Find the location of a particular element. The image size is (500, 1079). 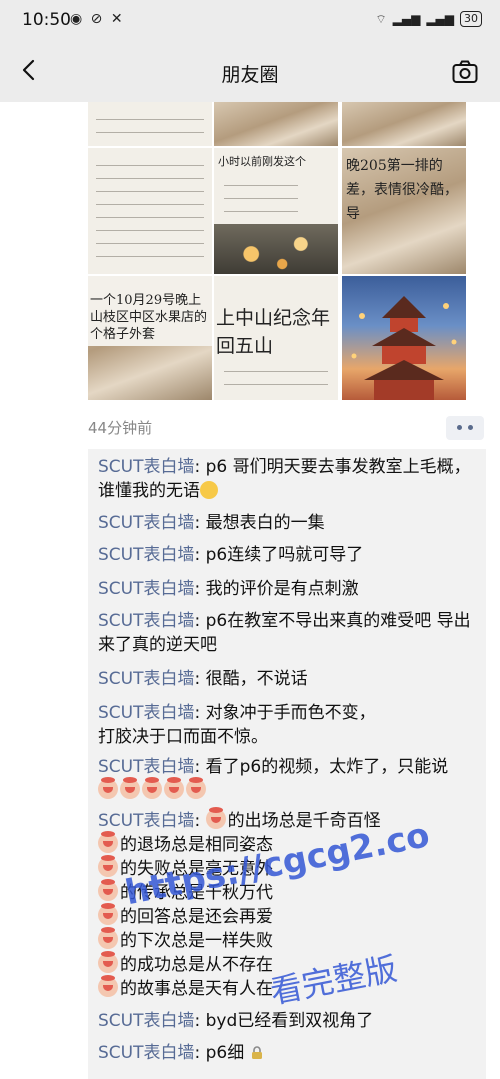

comment-item: SCUT表白墙: 最想表白的一集 is located at coordinates (288, 523).